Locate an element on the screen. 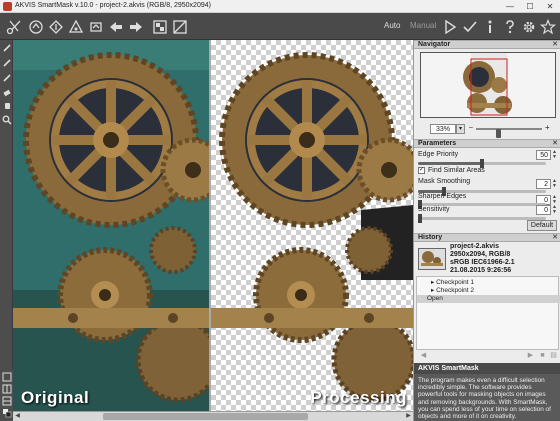 The height and width of the screenshot is (421, 560). history-forward-icon: ▶ is located at coordinates (530, 356).